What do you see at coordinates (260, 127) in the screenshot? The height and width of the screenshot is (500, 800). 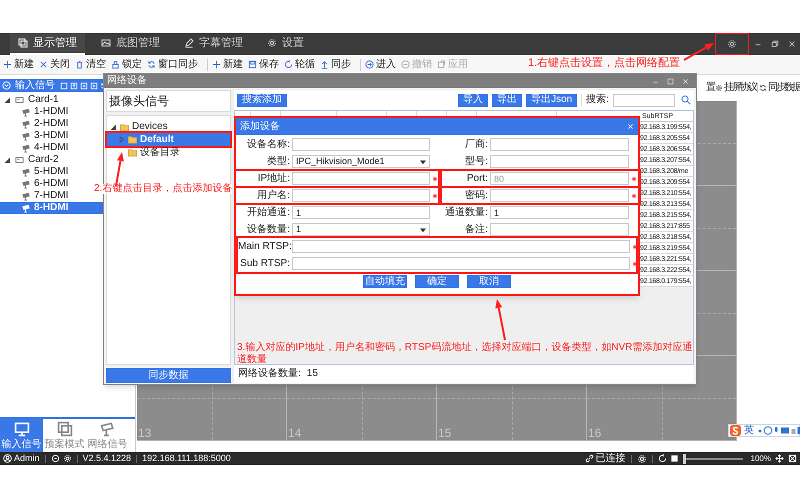 I see `dialog-title: 添加设备` at bounding box center [260, 127].